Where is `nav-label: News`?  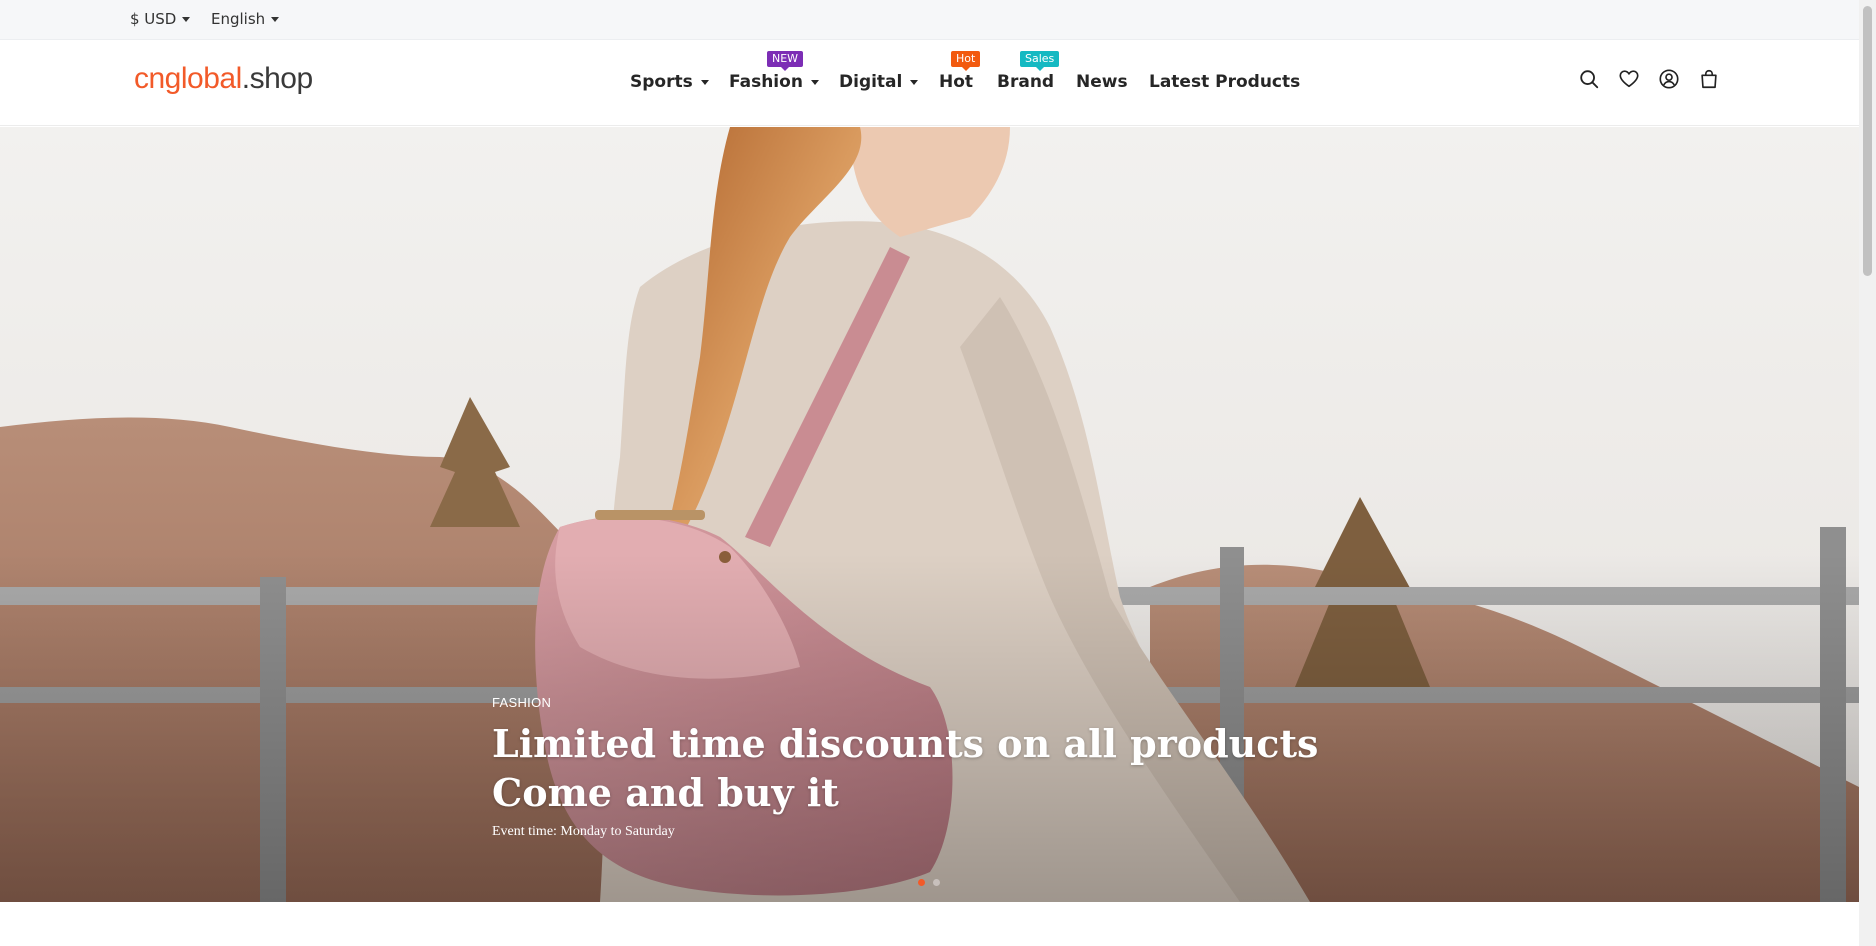
nav-label: News is located at coordinates (1102, 82).